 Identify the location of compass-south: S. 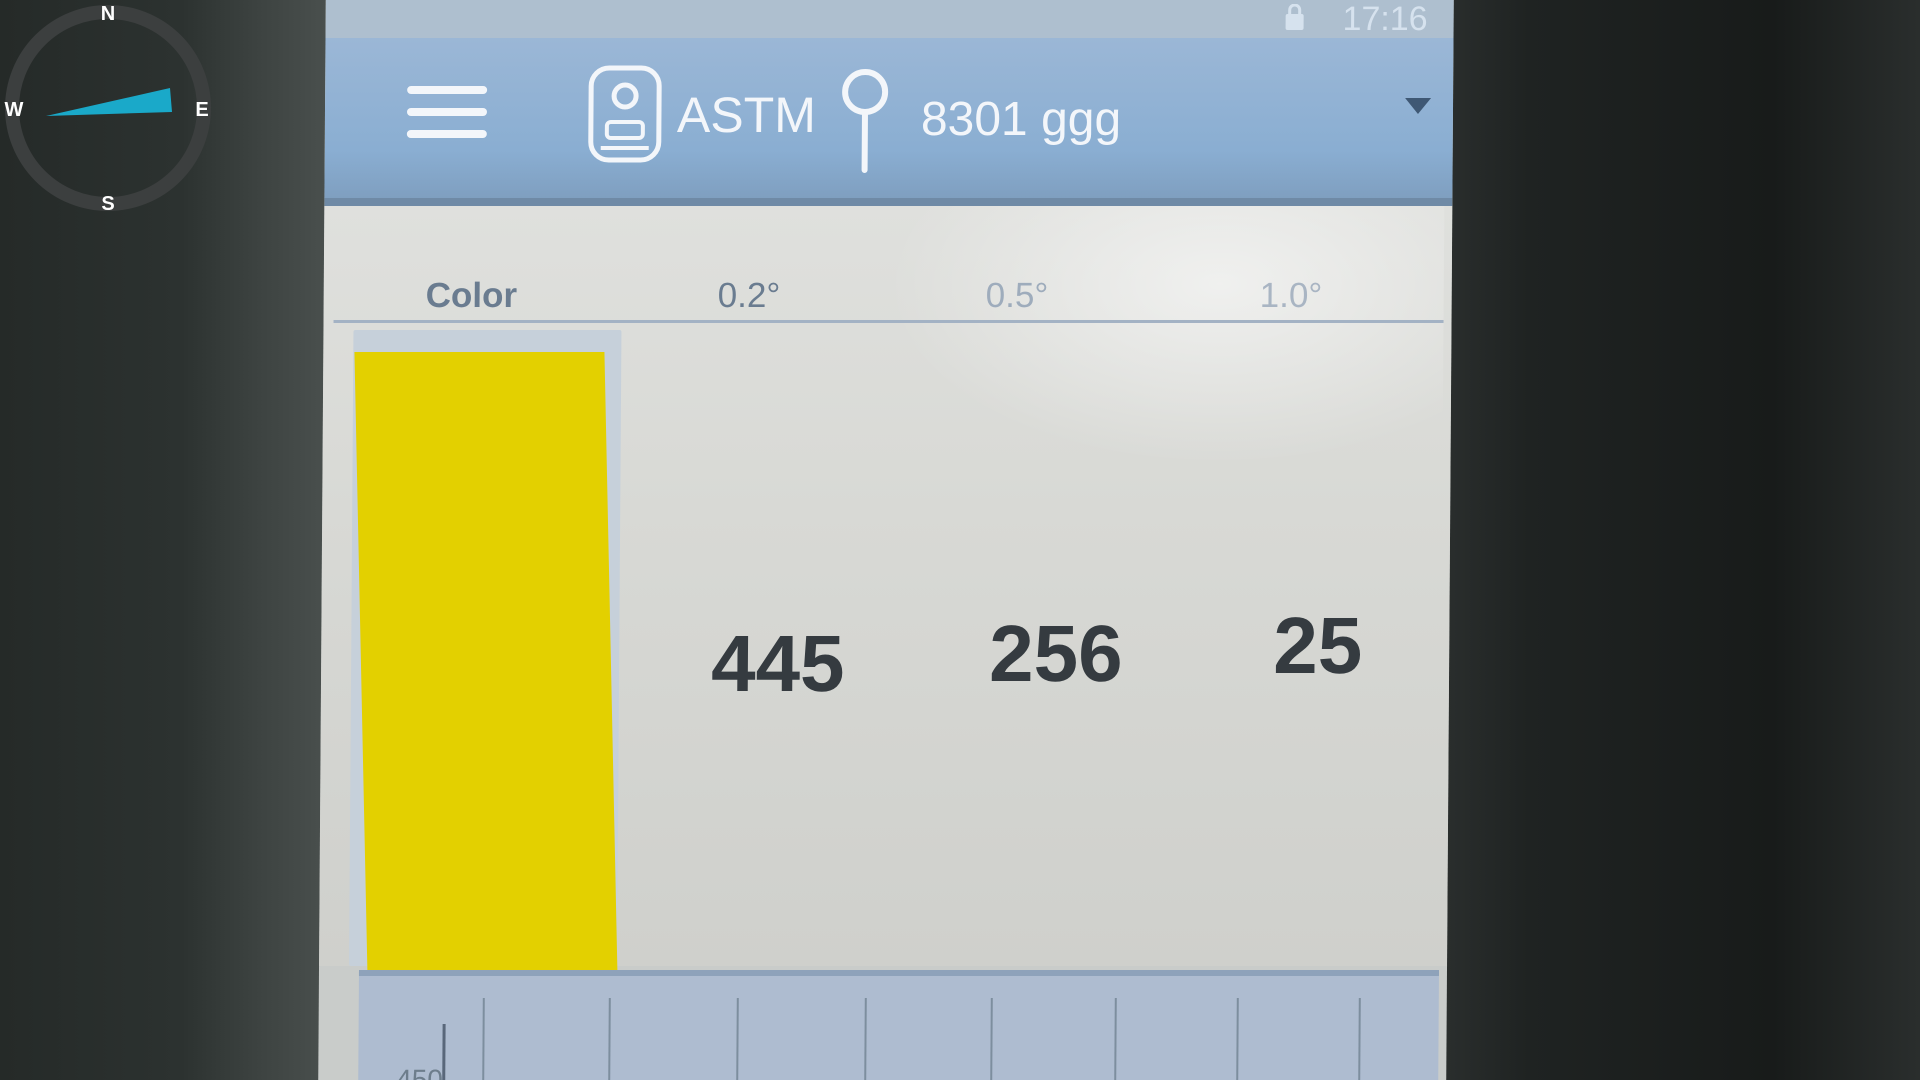
(107, 204).